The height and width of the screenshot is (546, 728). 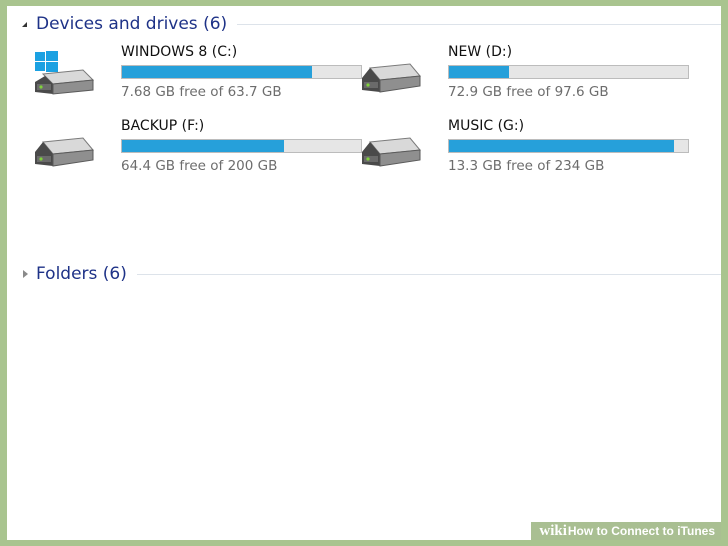 I want to click on drive-name: MUSIC (G:), so click(x=486, y=126).